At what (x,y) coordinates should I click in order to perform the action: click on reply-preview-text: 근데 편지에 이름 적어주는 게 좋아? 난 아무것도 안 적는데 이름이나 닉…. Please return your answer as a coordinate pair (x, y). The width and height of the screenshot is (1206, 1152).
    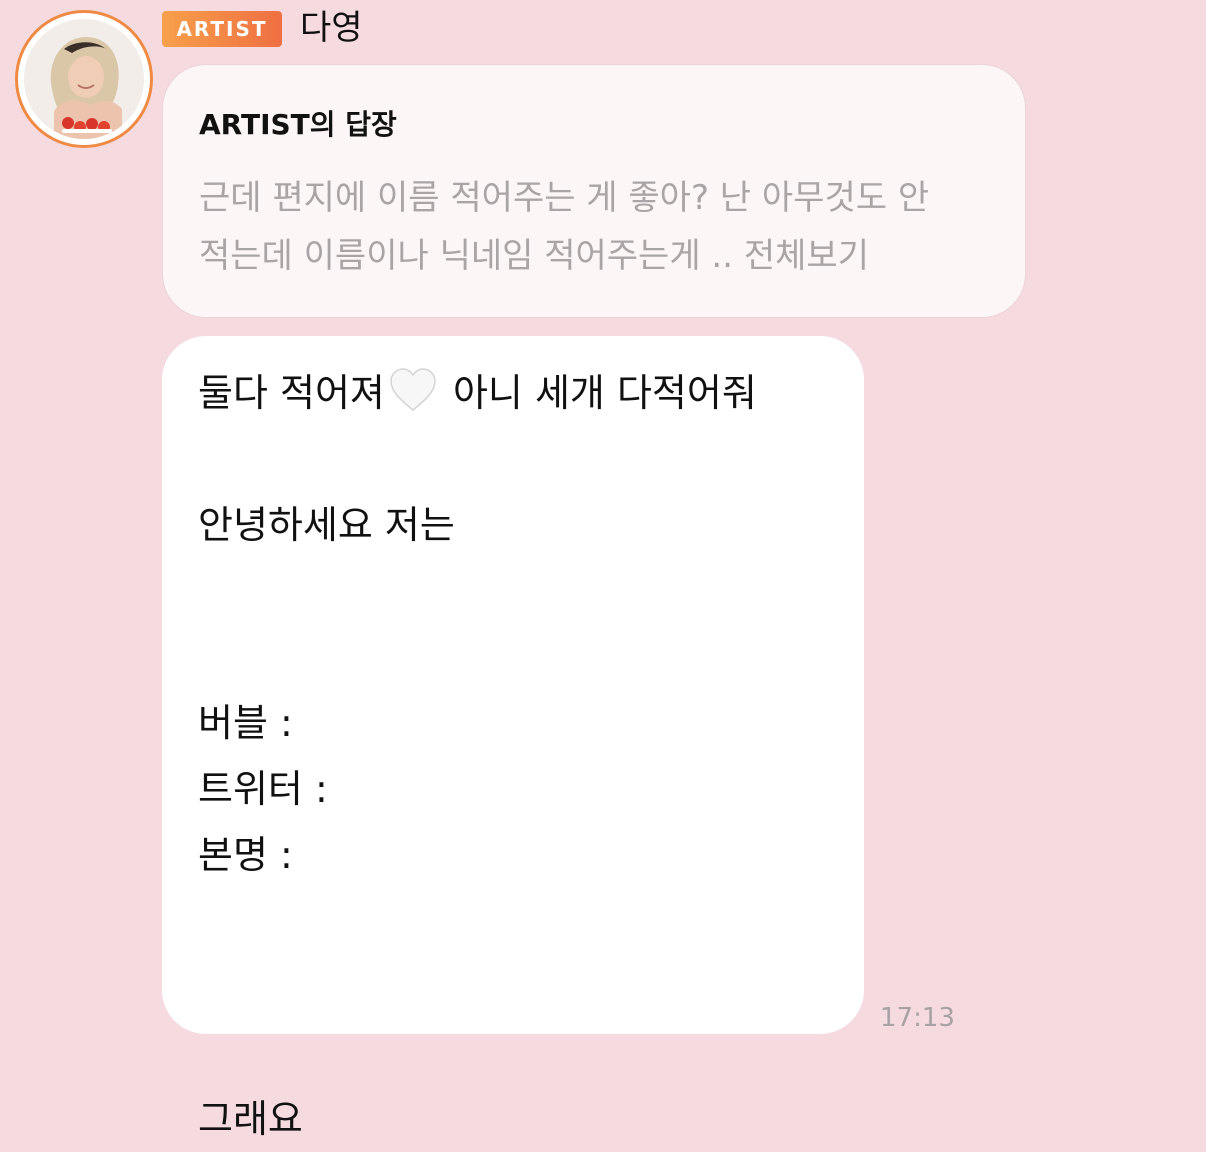
    Looking at the image, I should click on (594, 227).